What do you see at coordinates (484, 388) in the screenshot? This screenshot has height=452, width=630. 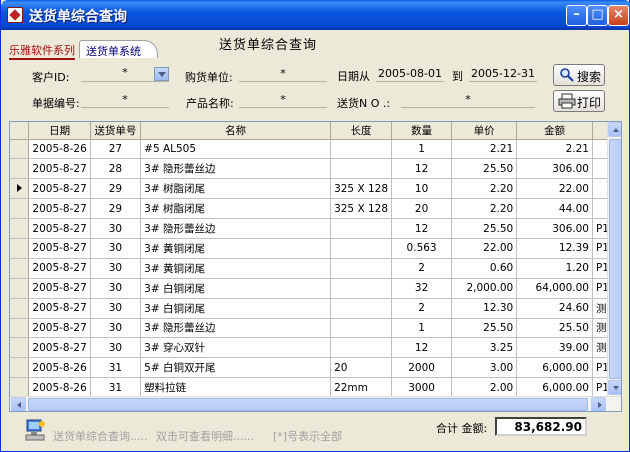 I see `cell-unit-price: 2.00` at bounding box center [484, 388].